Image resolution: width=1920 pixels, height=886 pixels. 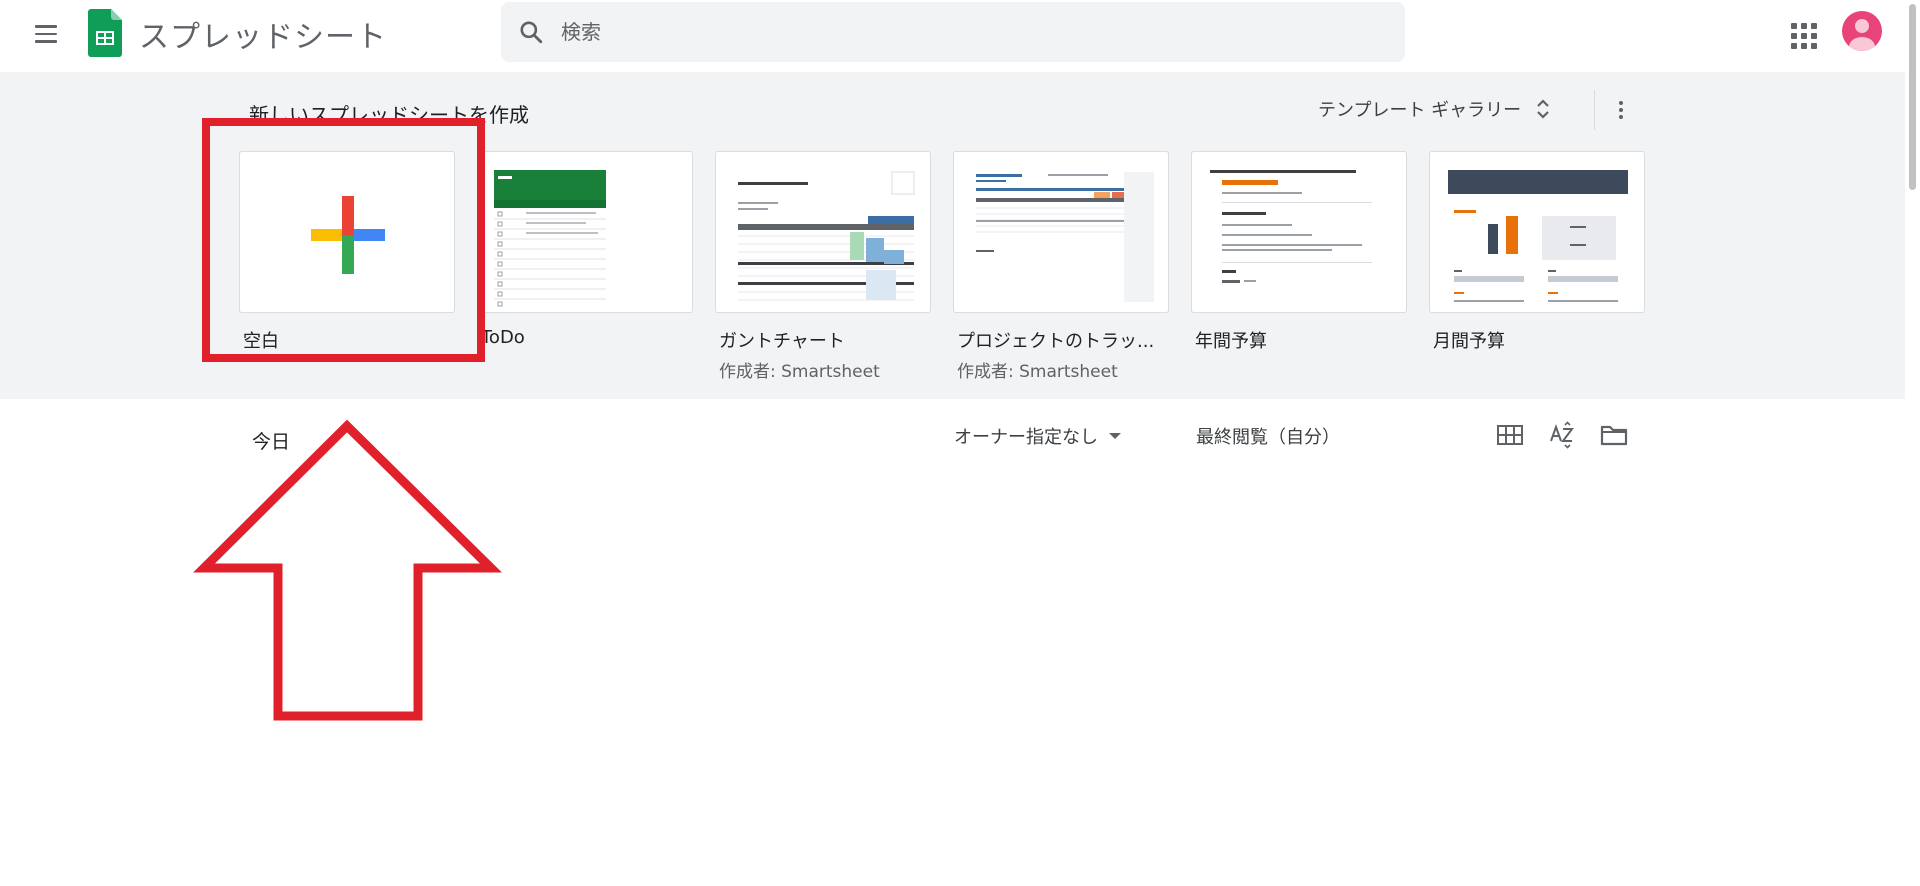 What do you see at coordinates (1115, 436) in the screenshot?
I see `caret-down-icon` at bounding box center [1115, 436].